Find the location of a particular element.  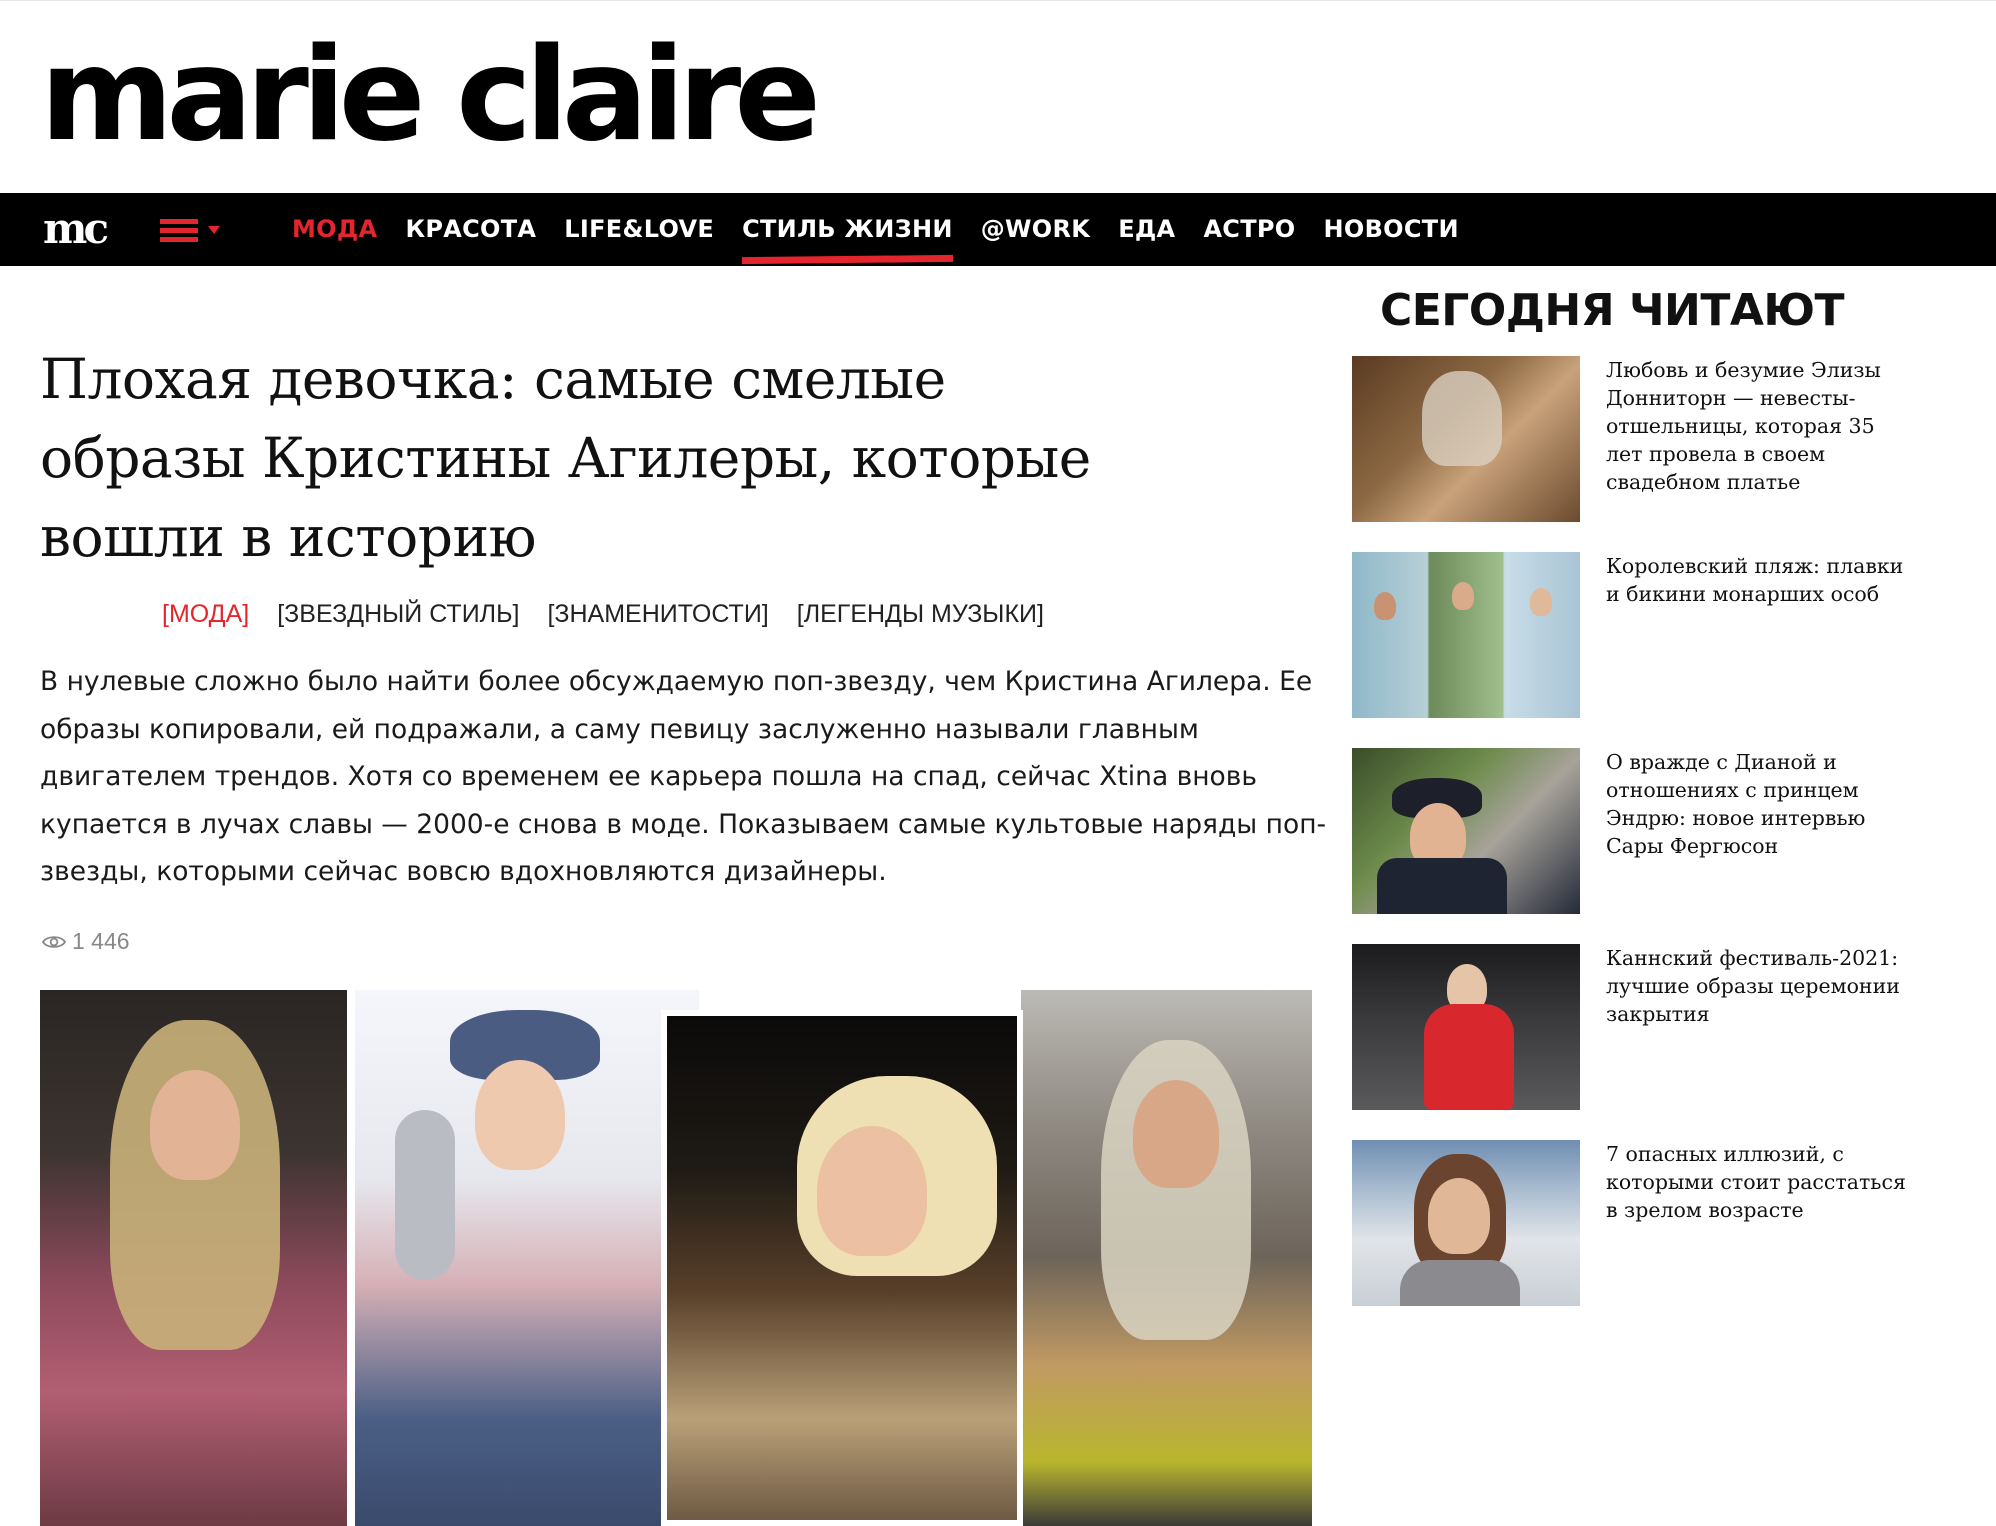

tag-legendy-muzyki: [ЛЕГЕНДЫ МУЗЫКИ] is located at coordinates (920, 614).